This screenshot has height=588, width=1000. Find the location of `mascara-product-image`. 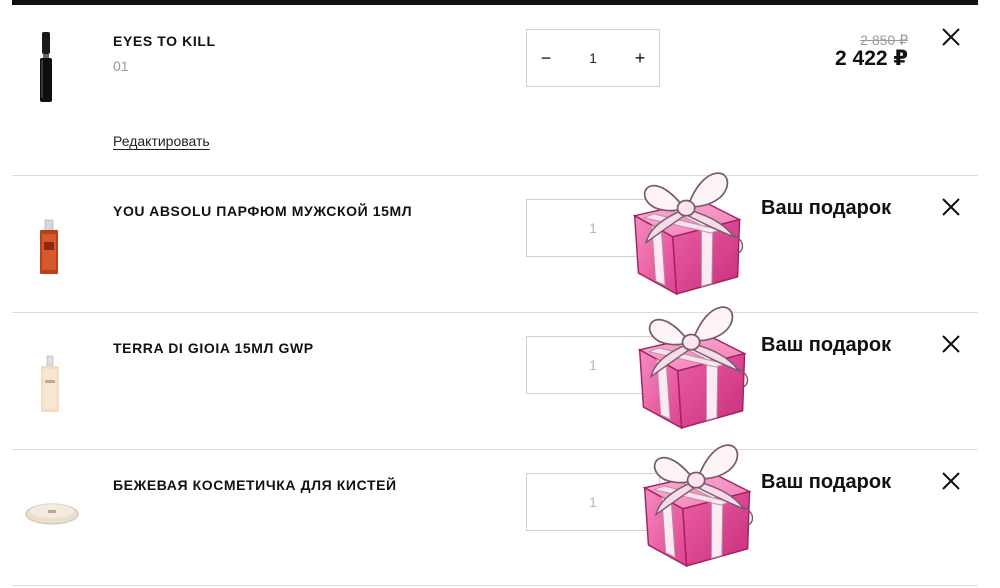

mascara-product-image is located at coordinates (46, 67).